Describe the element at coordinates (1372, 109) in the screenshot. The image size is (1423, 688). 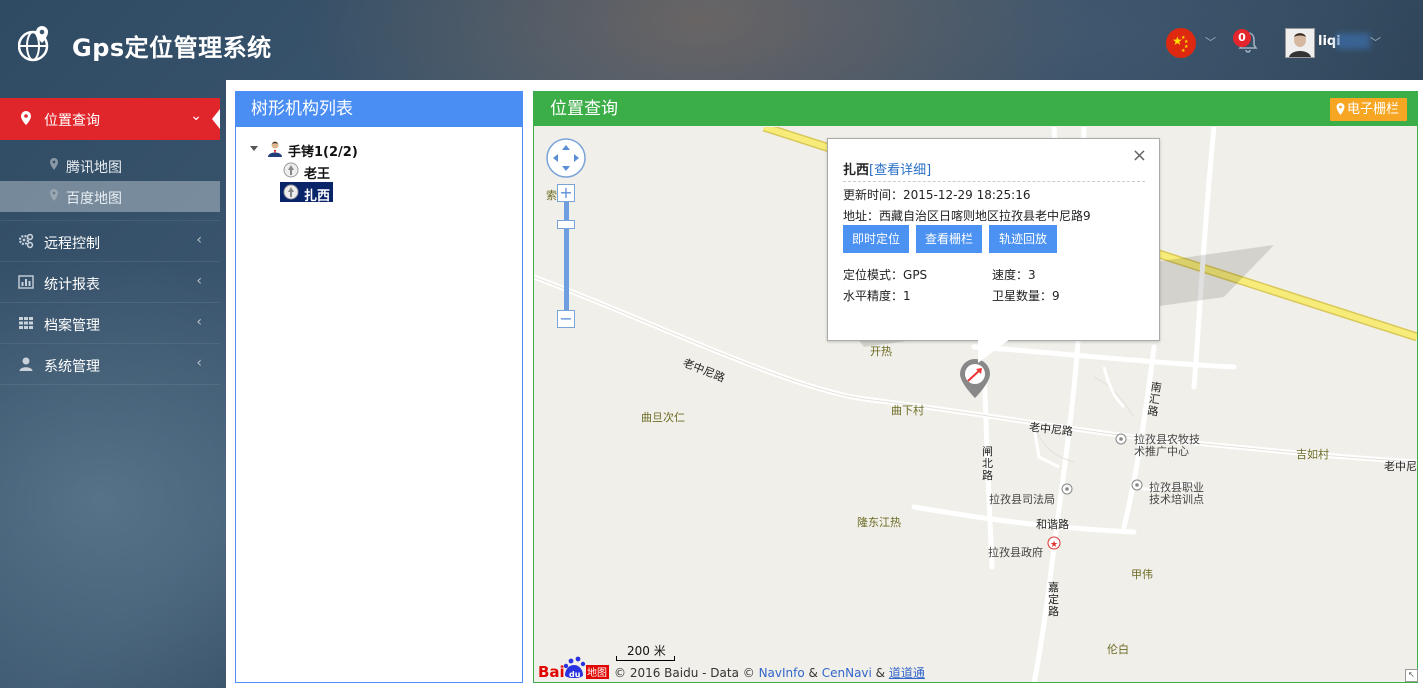
I see `geofence-button-label: 电子栅栏` at that location.